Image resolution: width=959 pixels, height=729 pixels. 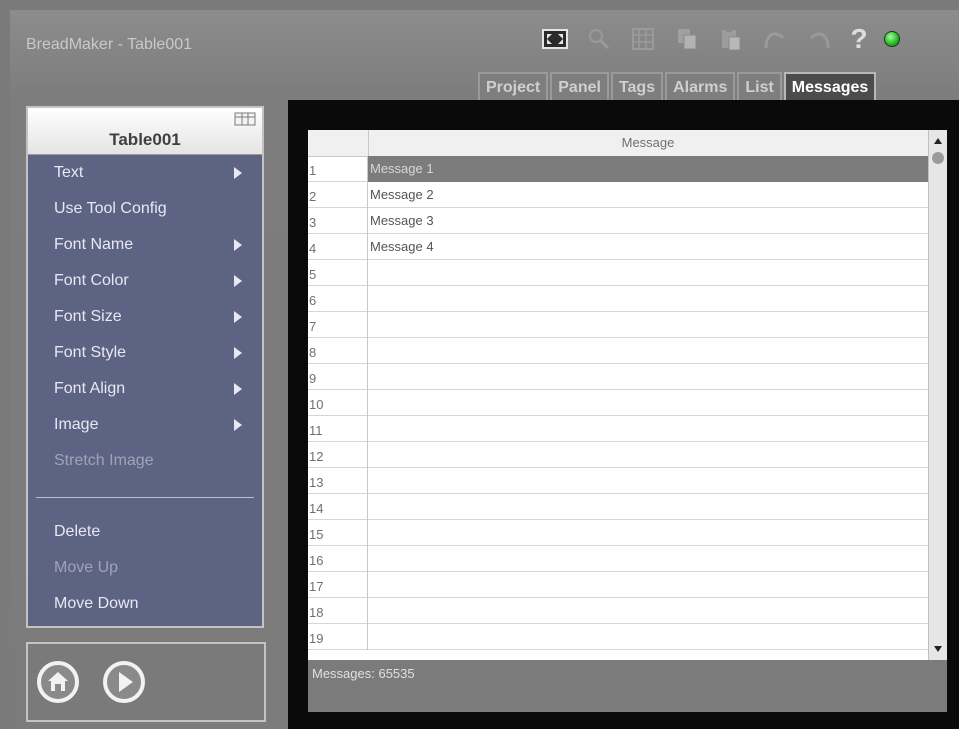 I want to click on table-row: 7, so click(x=618, y=325).